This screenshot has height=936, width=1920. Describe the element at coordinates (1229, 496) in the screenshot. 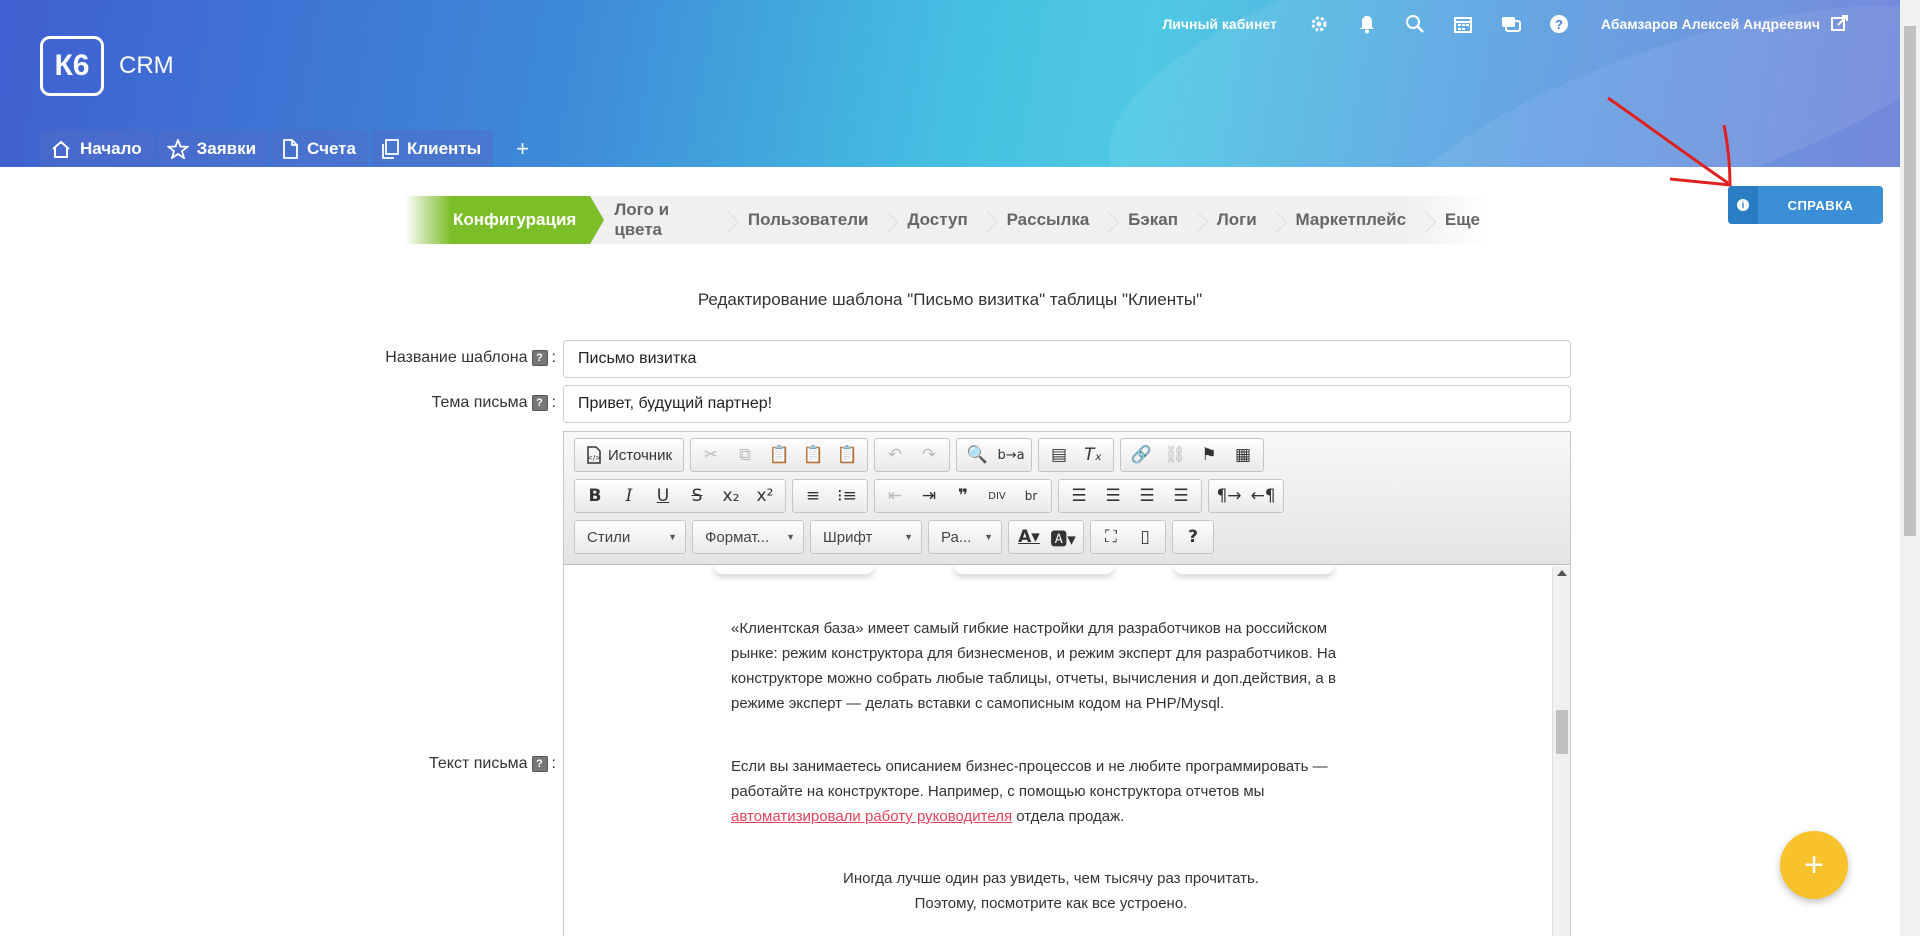

I see `ltr-icon: ¶→` at that location.